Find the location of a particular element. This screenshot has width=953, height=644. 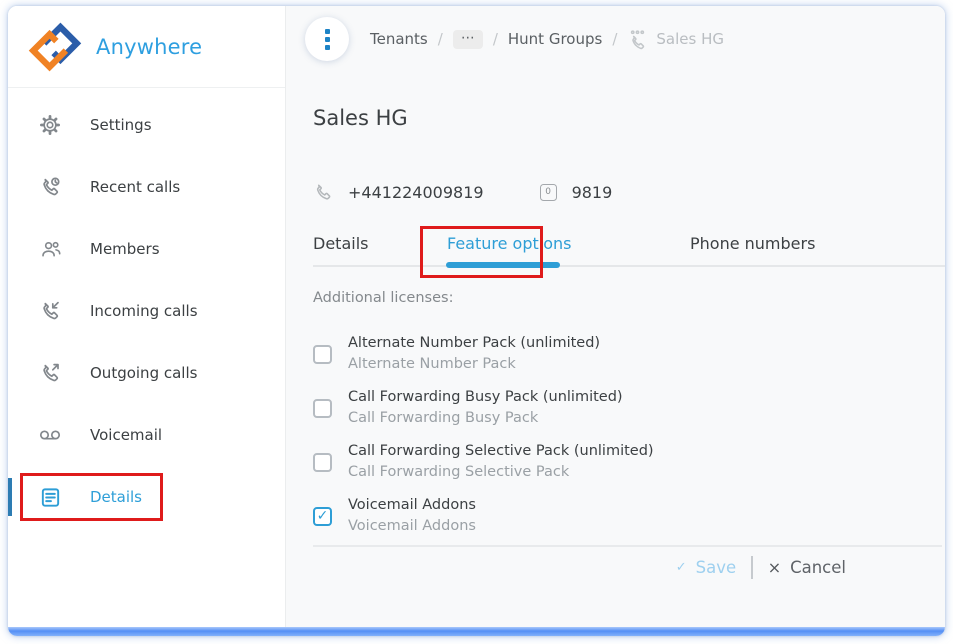

check-icon: ✓ is located at coordinates (322, 516).